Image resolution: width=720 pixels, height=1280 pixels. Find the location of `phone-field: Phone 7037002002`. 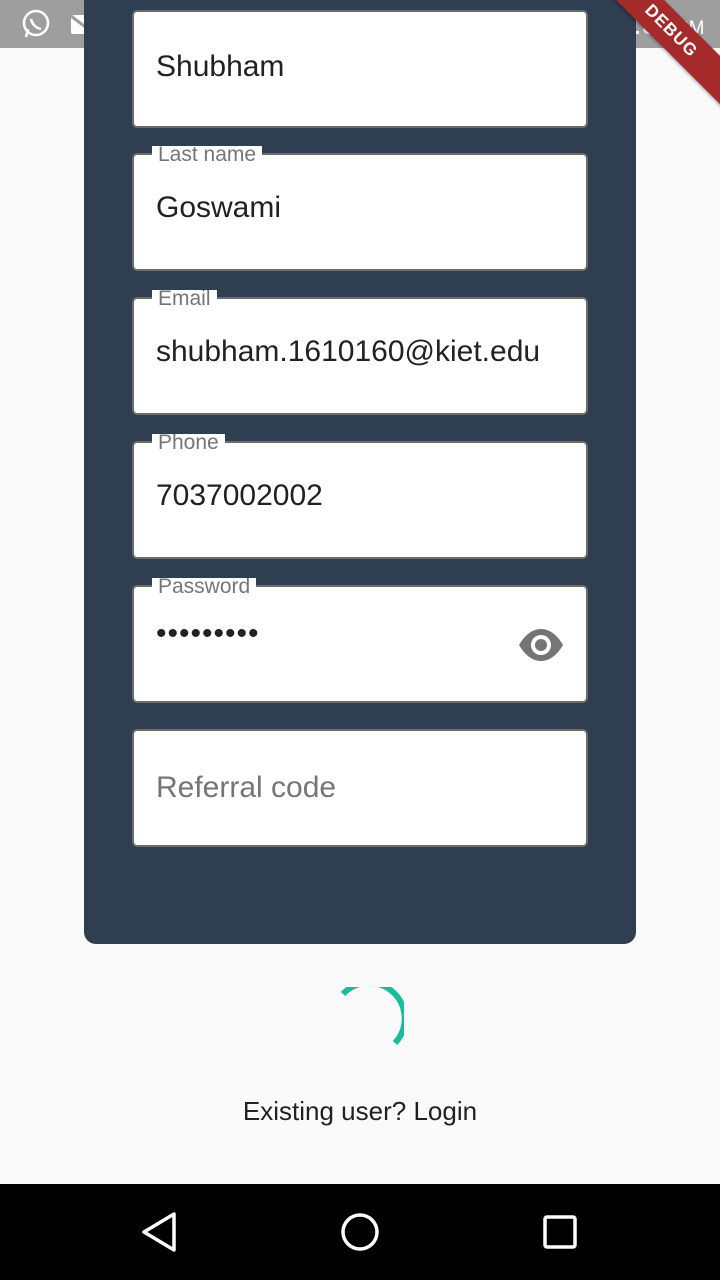

phone-field: Phone 7037002002 is located at coordinates (360, 496).